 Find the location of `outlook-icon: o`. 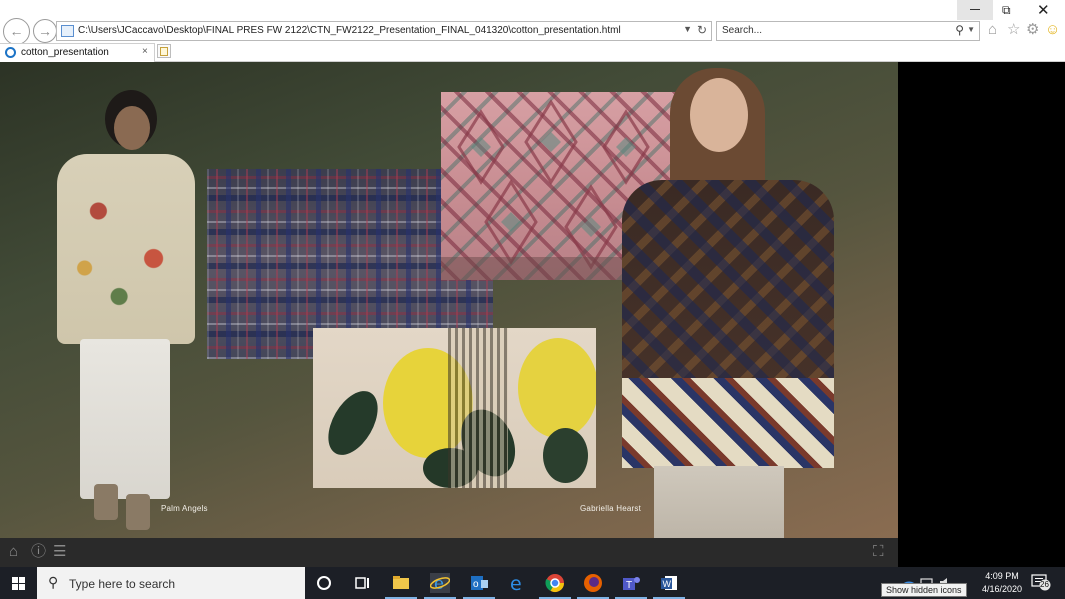

outlook-icon: o is located at coordinates (479, 586).